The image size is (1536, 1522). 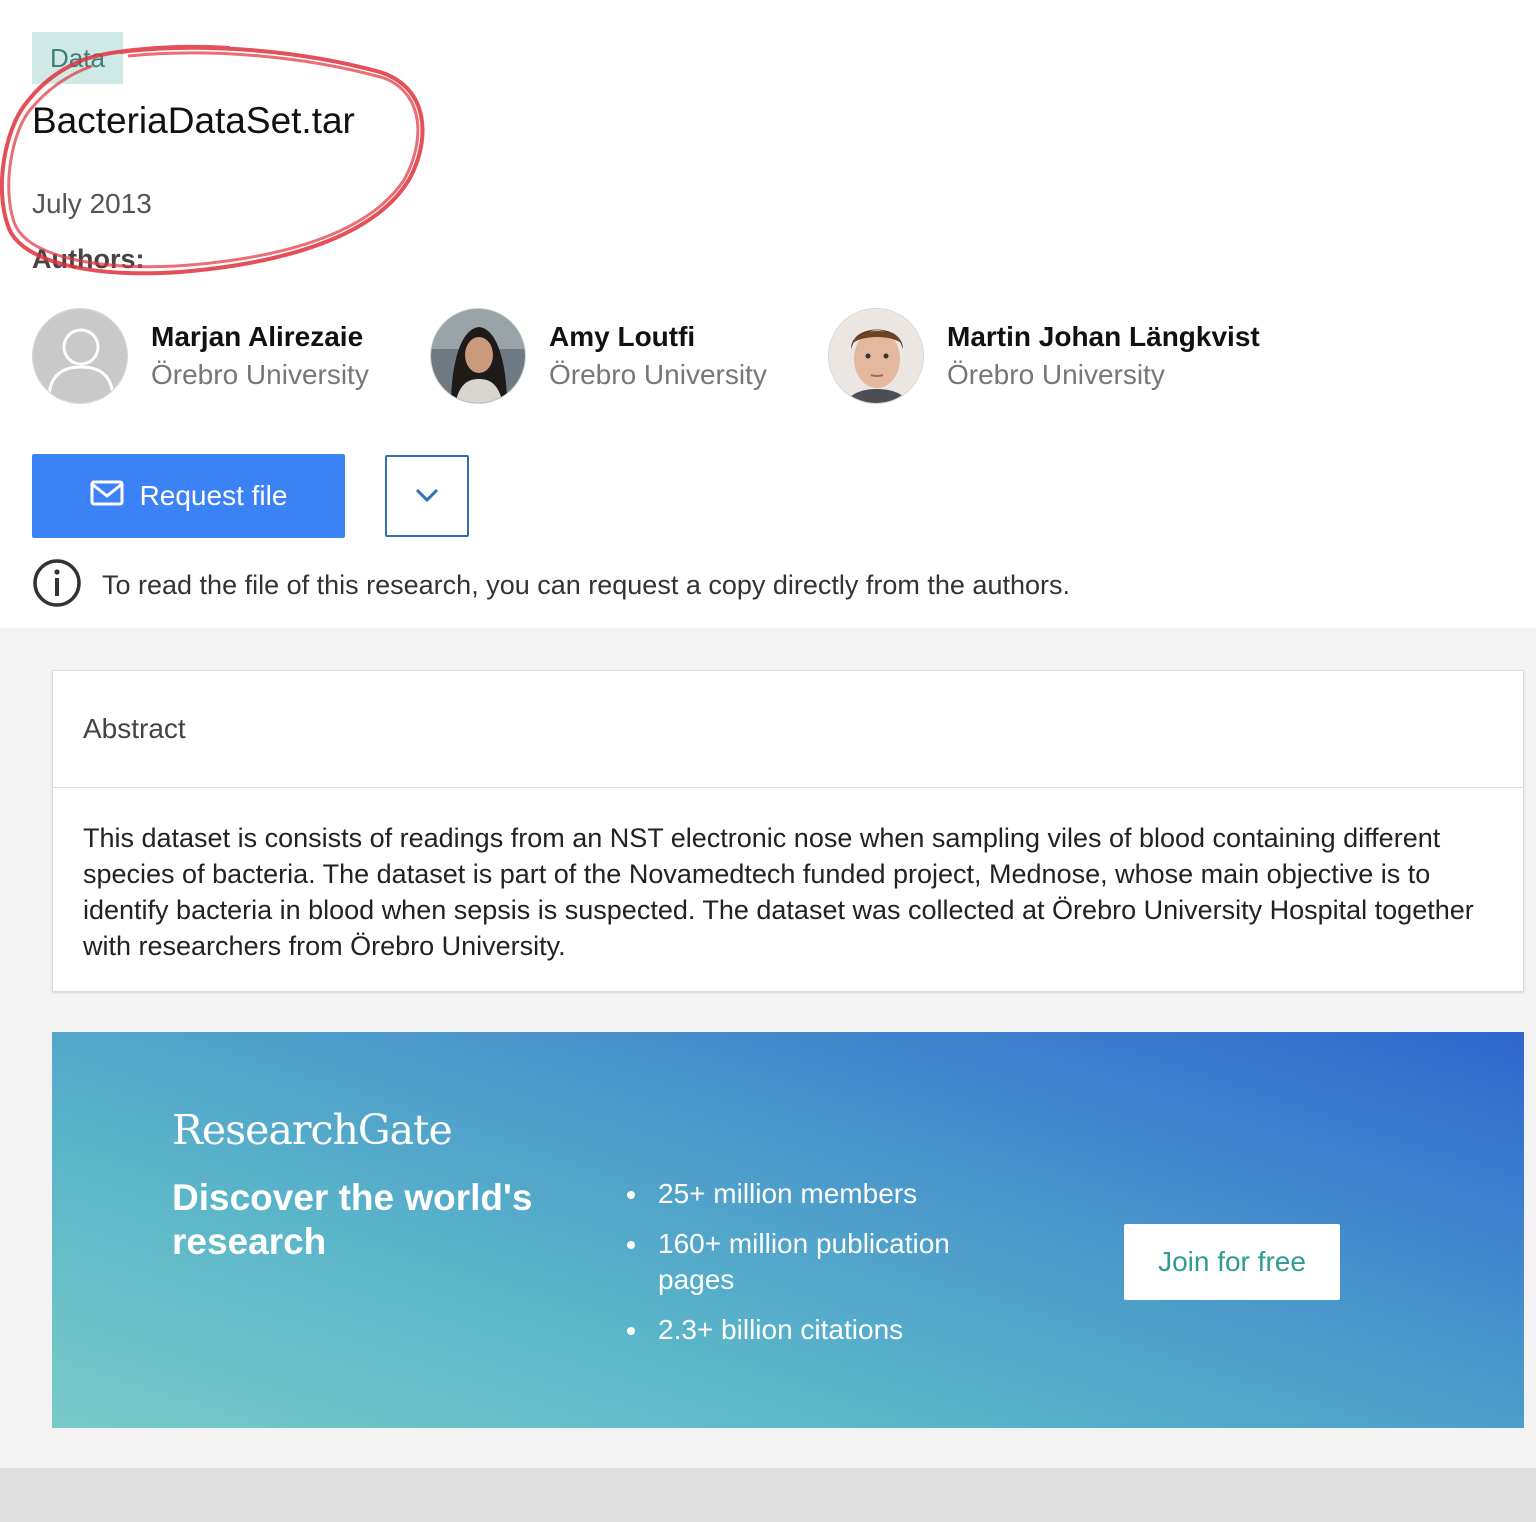 What do you see at coordinates (658, 337) in the screenshot?
I see `author-name: Amy Loutfi` at bounding box center [658, 337].